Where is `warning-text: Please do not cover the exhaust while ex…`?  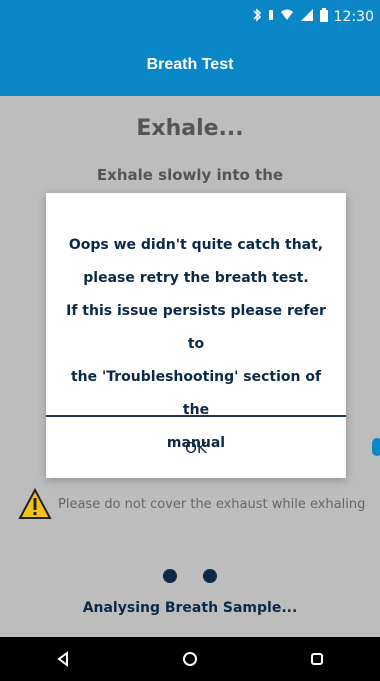 warning-text: Please do not cover the exhaust while ex… is located at coordinates (212, 504).